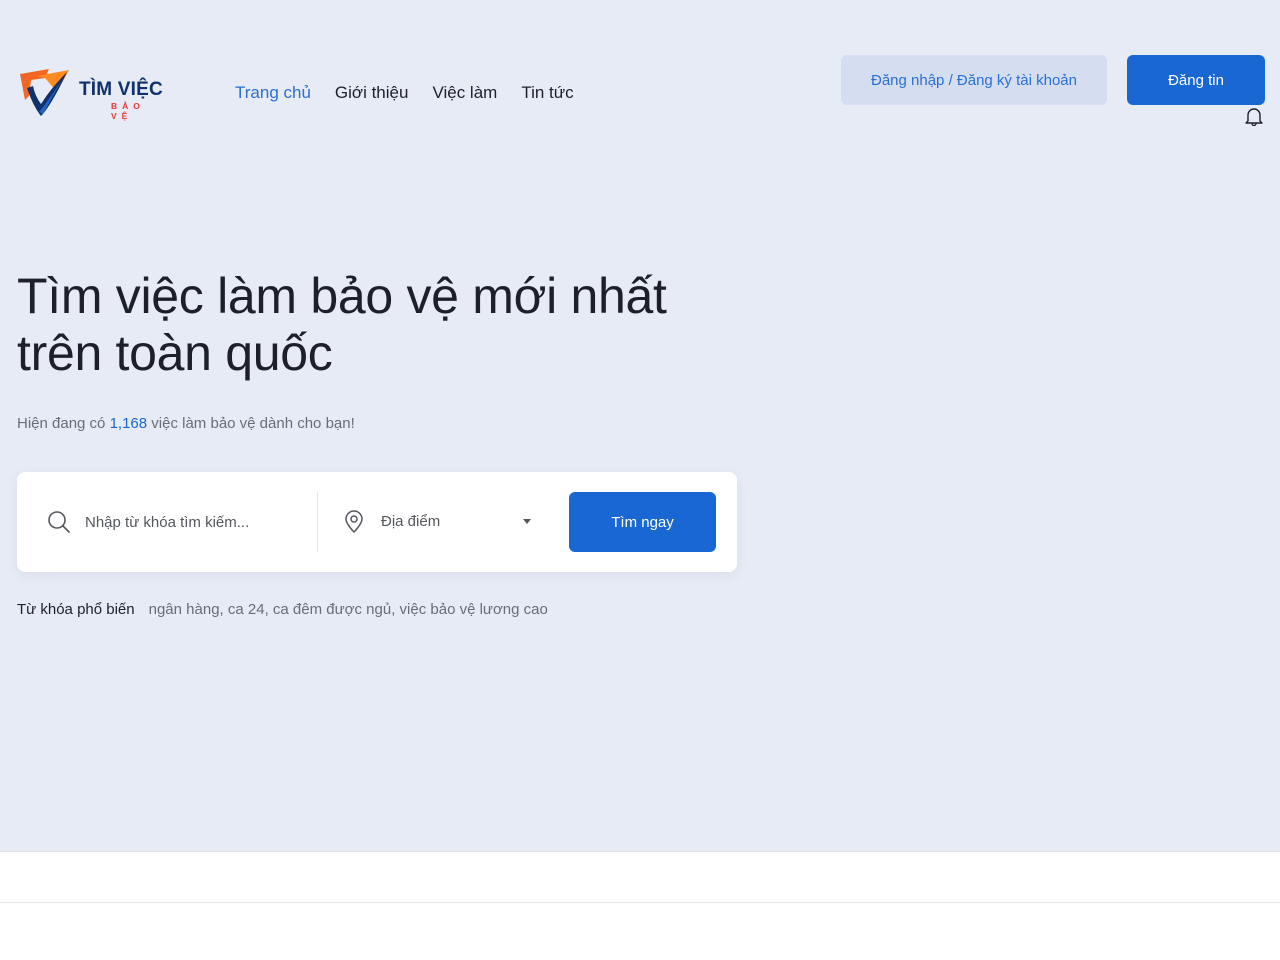  I want to click on nav-item-home: Trang chủ, so click(273, 93).